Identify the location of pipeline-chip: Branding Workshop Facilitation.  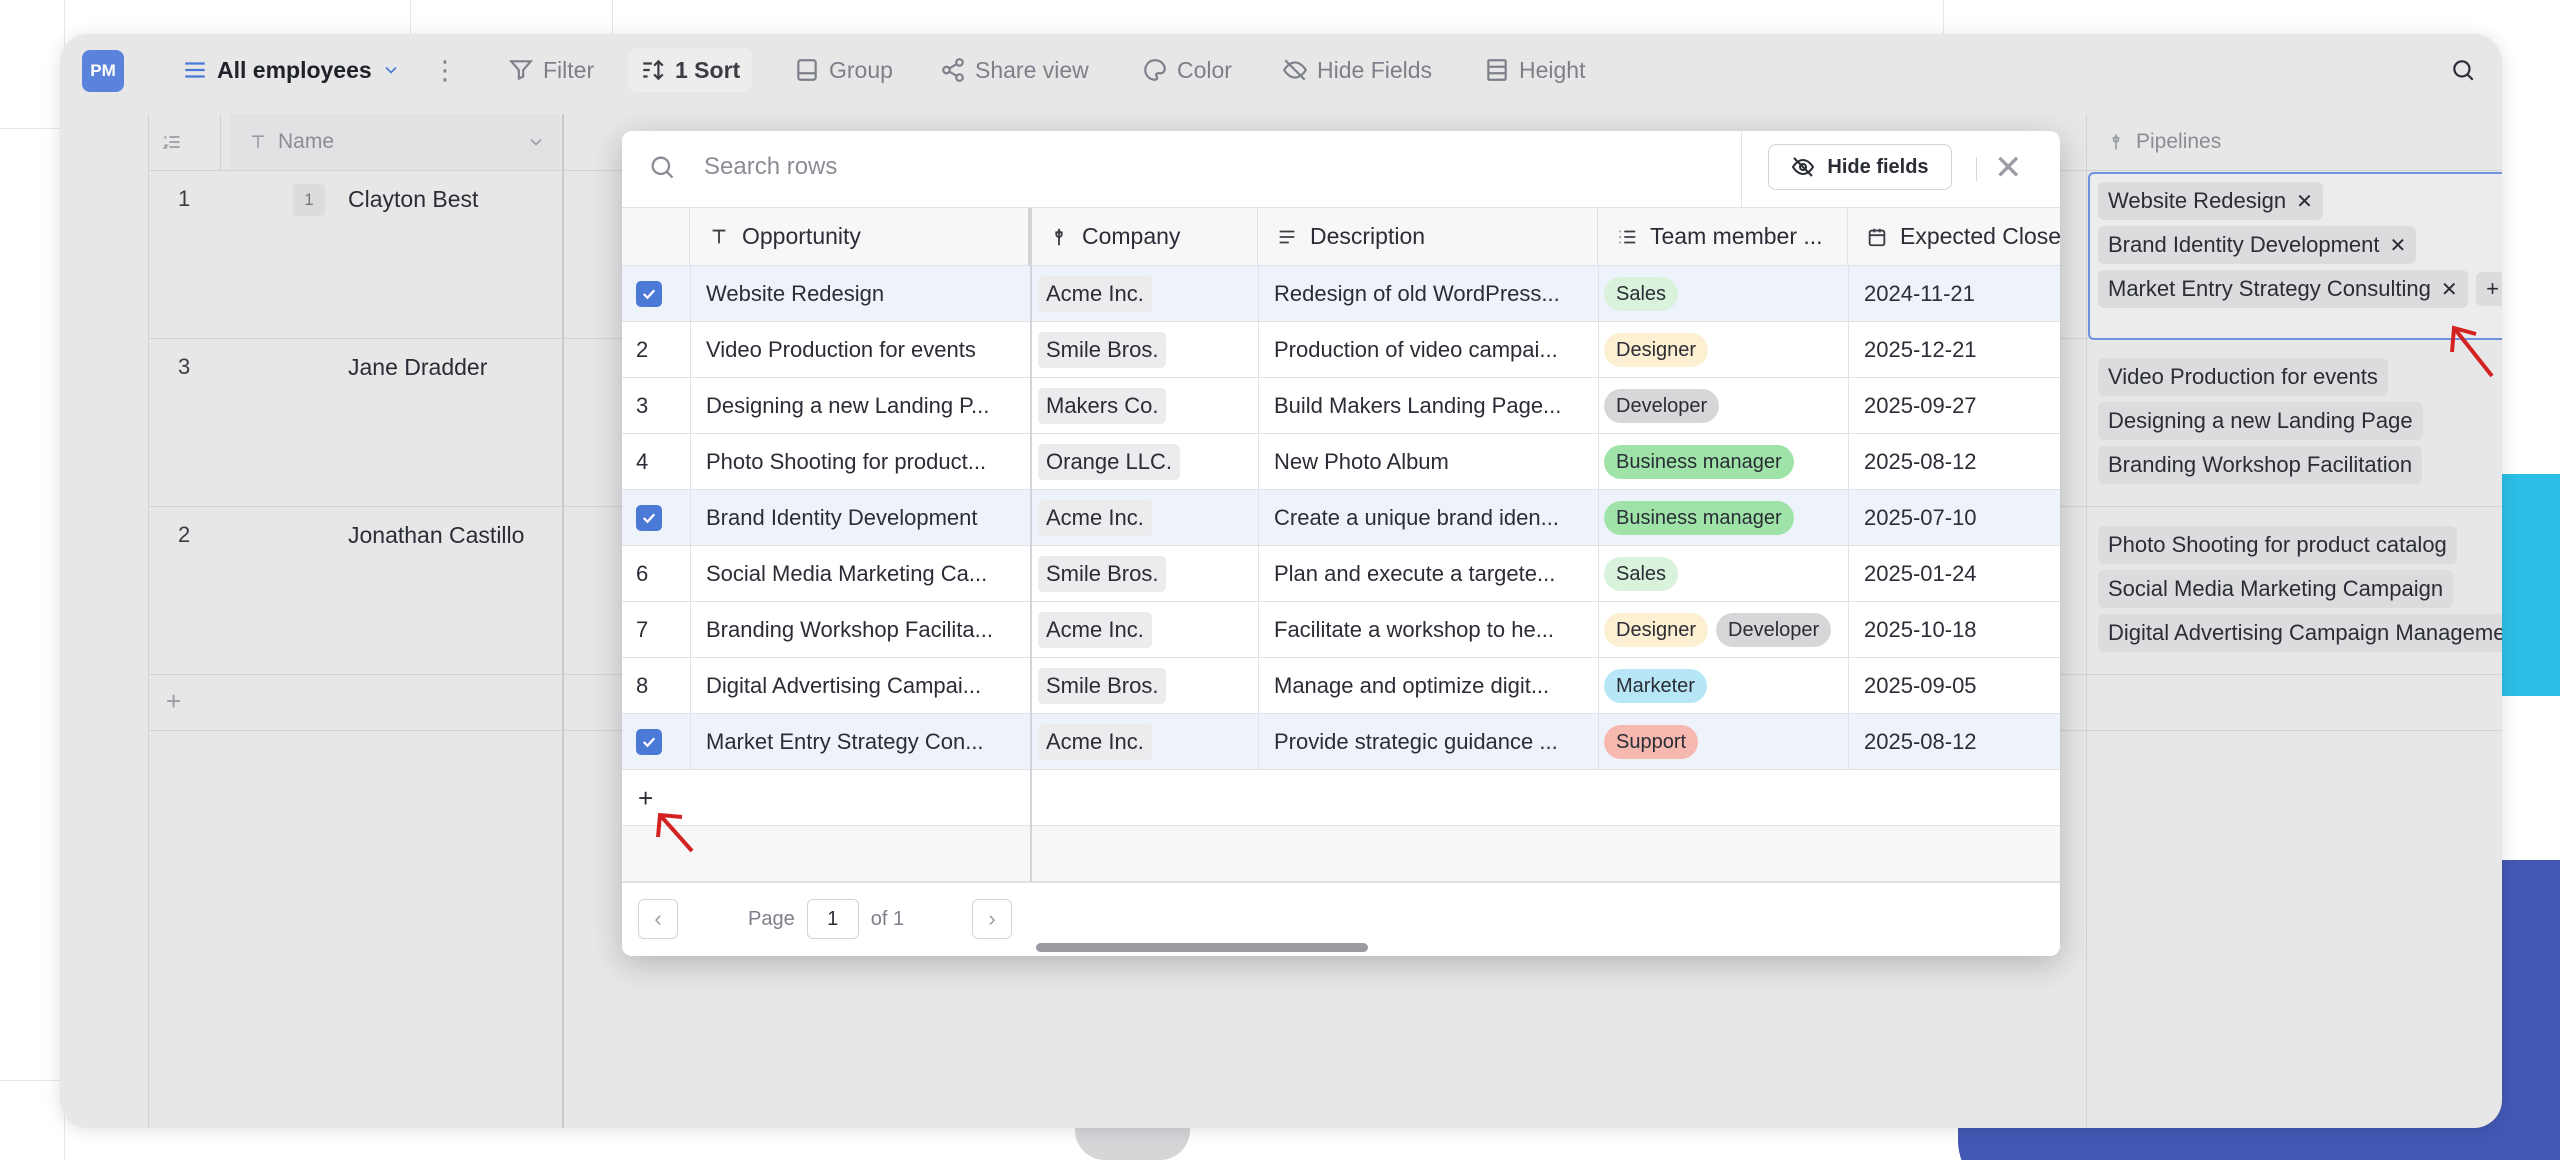
(2260, 465).